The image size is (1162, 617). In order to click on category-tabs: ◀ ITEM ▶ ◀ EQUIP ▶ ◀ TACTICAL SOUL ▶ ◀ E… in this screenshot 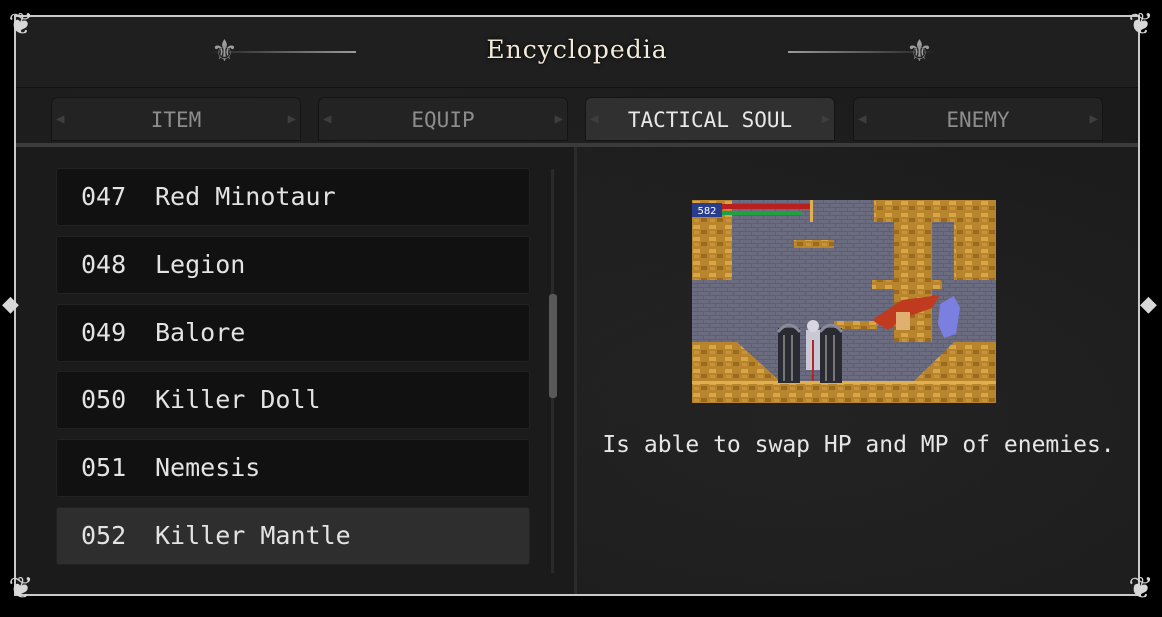, I will do `click(577, 119)`.